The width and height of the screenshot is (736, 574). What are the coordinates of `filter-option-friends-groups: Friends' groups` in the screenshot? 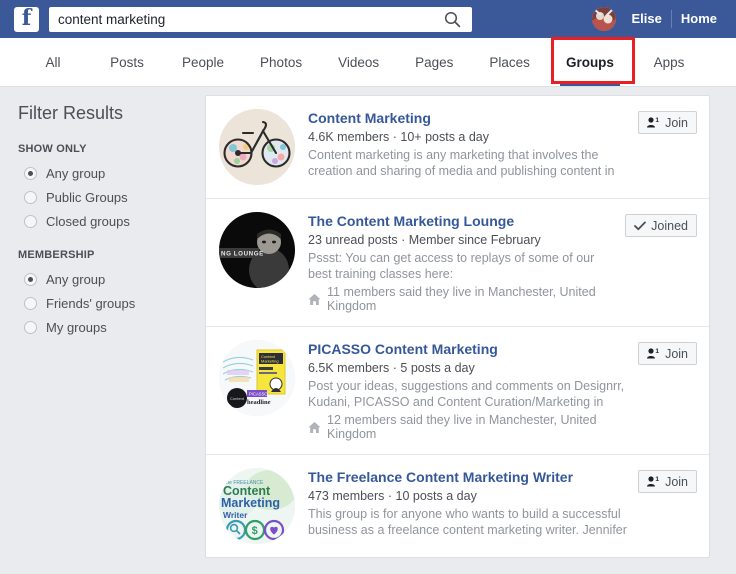 It's located at (111, 303).